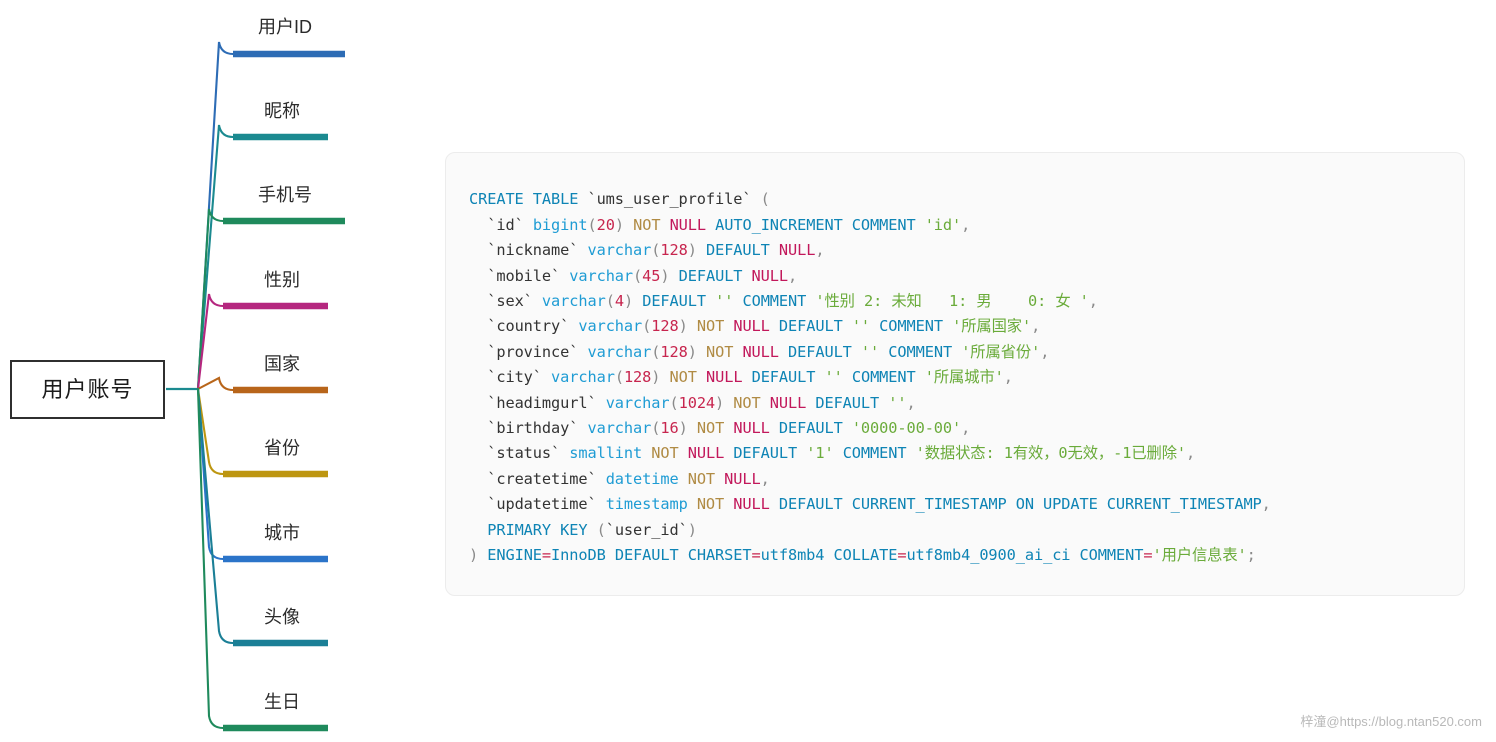 This screenshot has width=1496, height=742. I want to click on sql-token: '所属省份', so click(1001, 351).